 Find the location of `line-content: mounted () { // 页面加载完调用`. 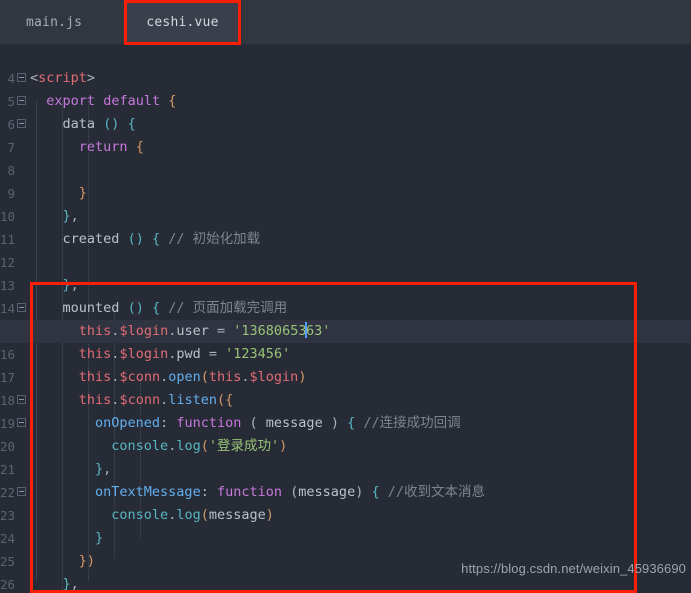

line-content: mounted () { // 页面加载完调用 is located at coordinates (175, 308).